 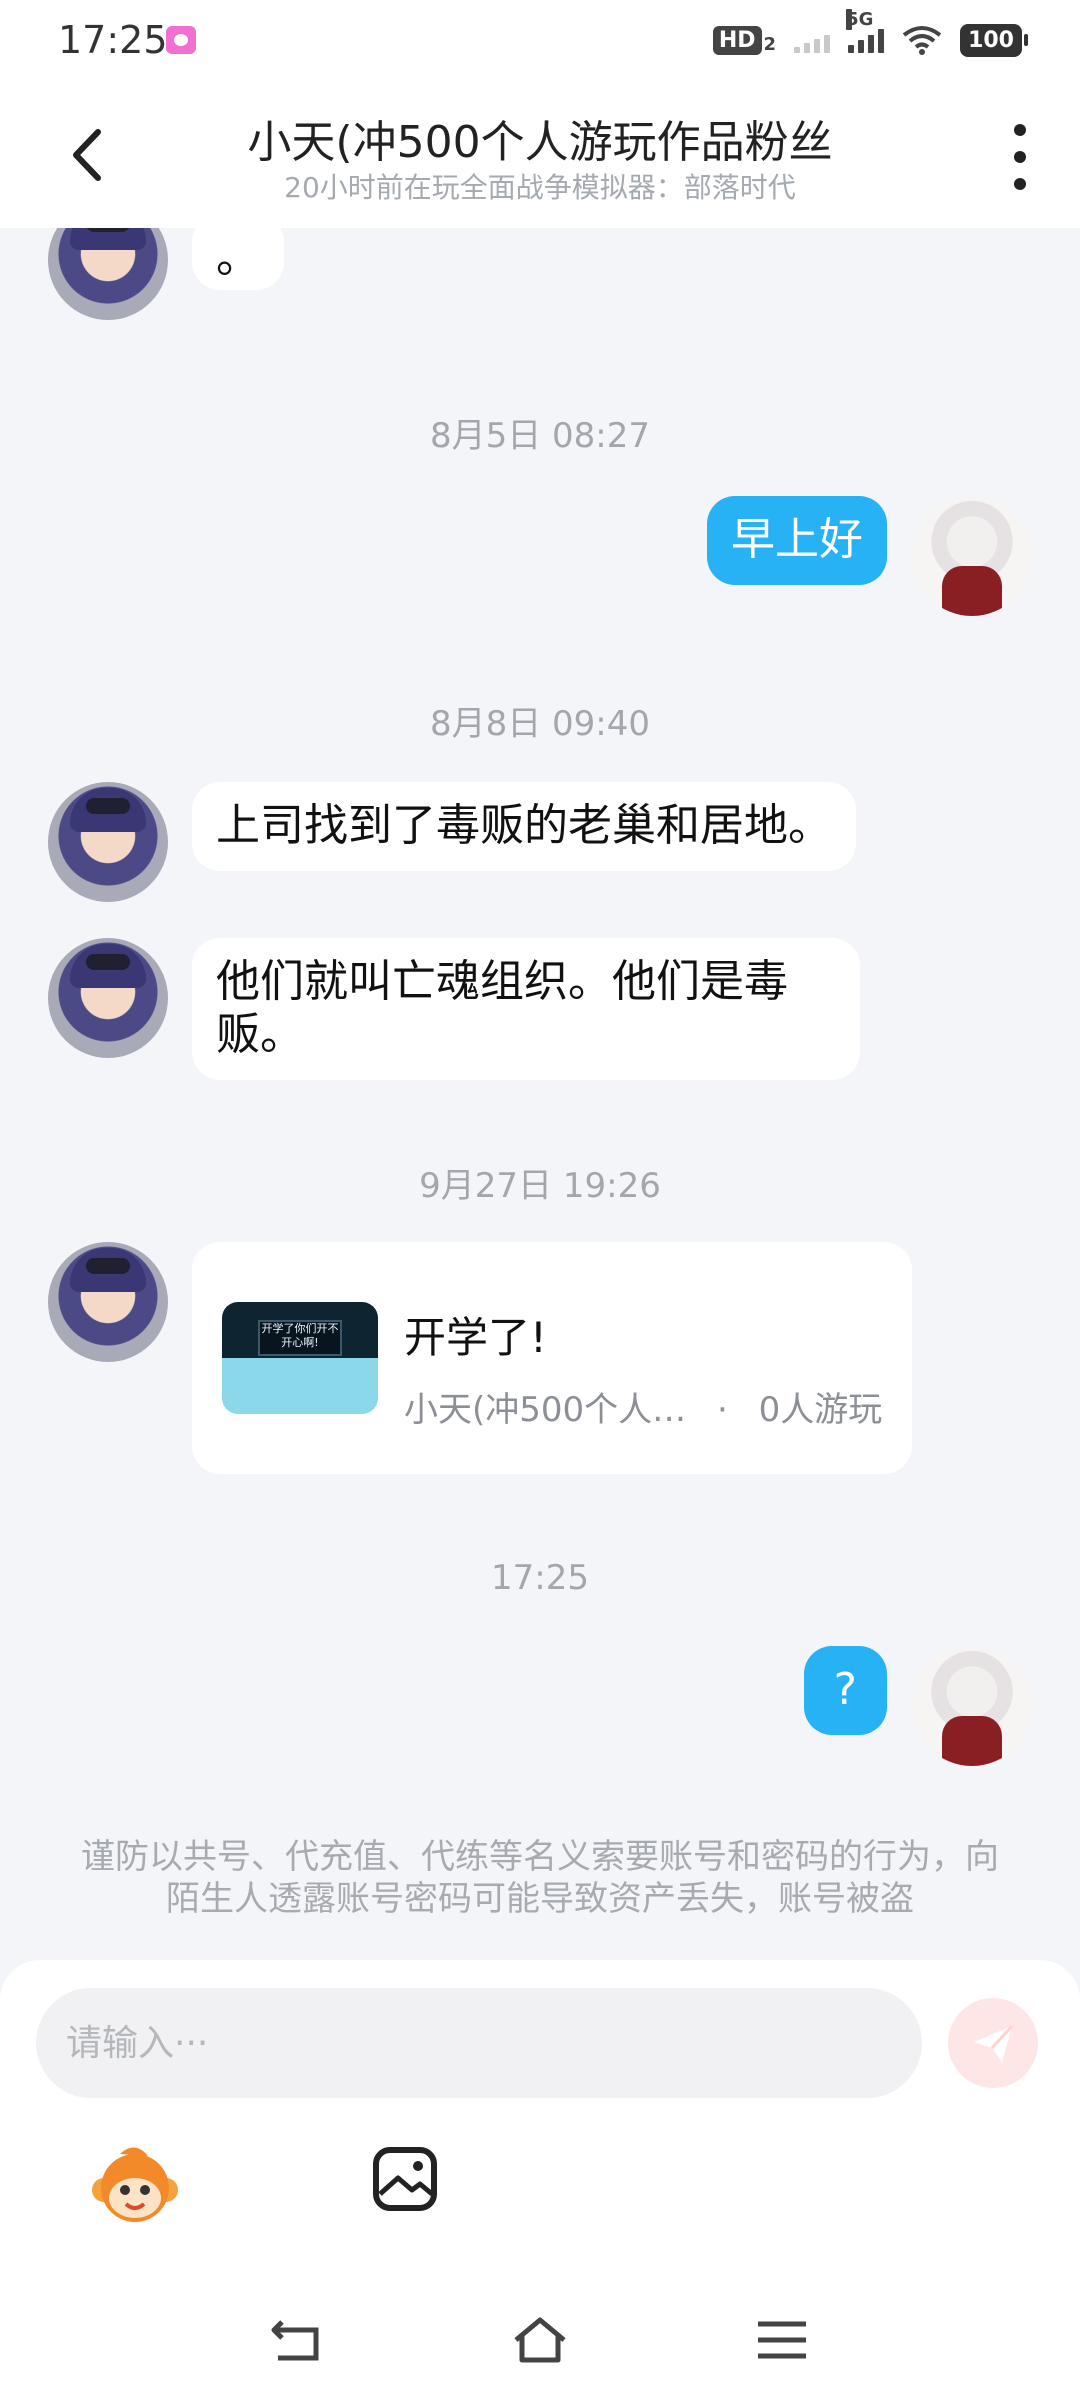 I want to click on send-button, so click(x=993, y=2043).